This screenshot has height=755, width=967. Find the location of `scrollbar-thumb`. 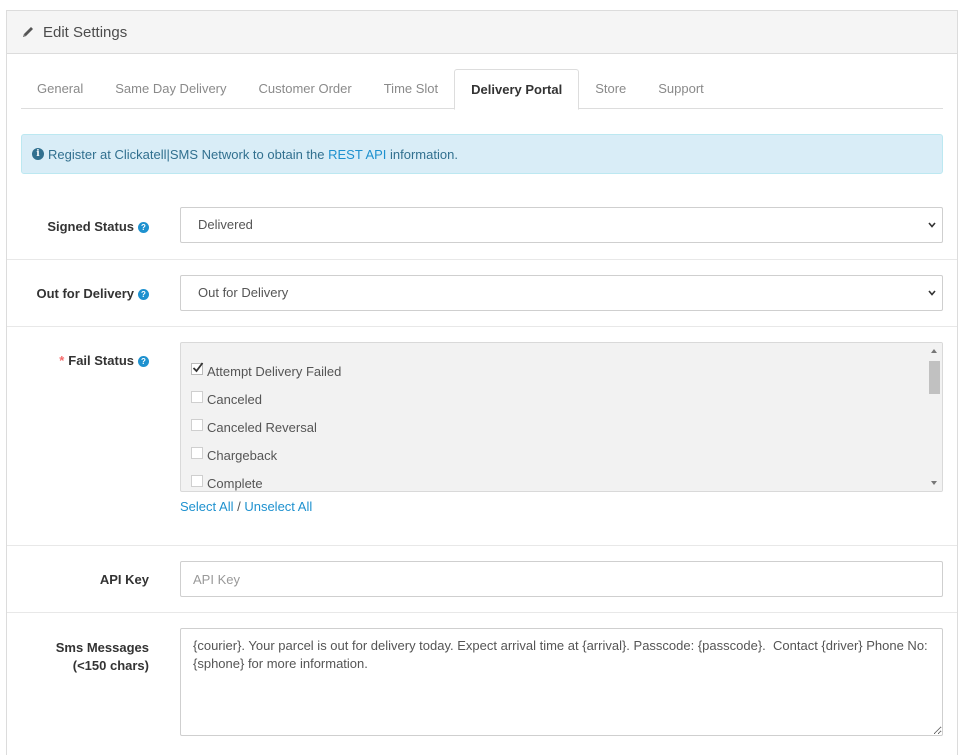

scrollbar-thumb is located at coordinates (934, 377).